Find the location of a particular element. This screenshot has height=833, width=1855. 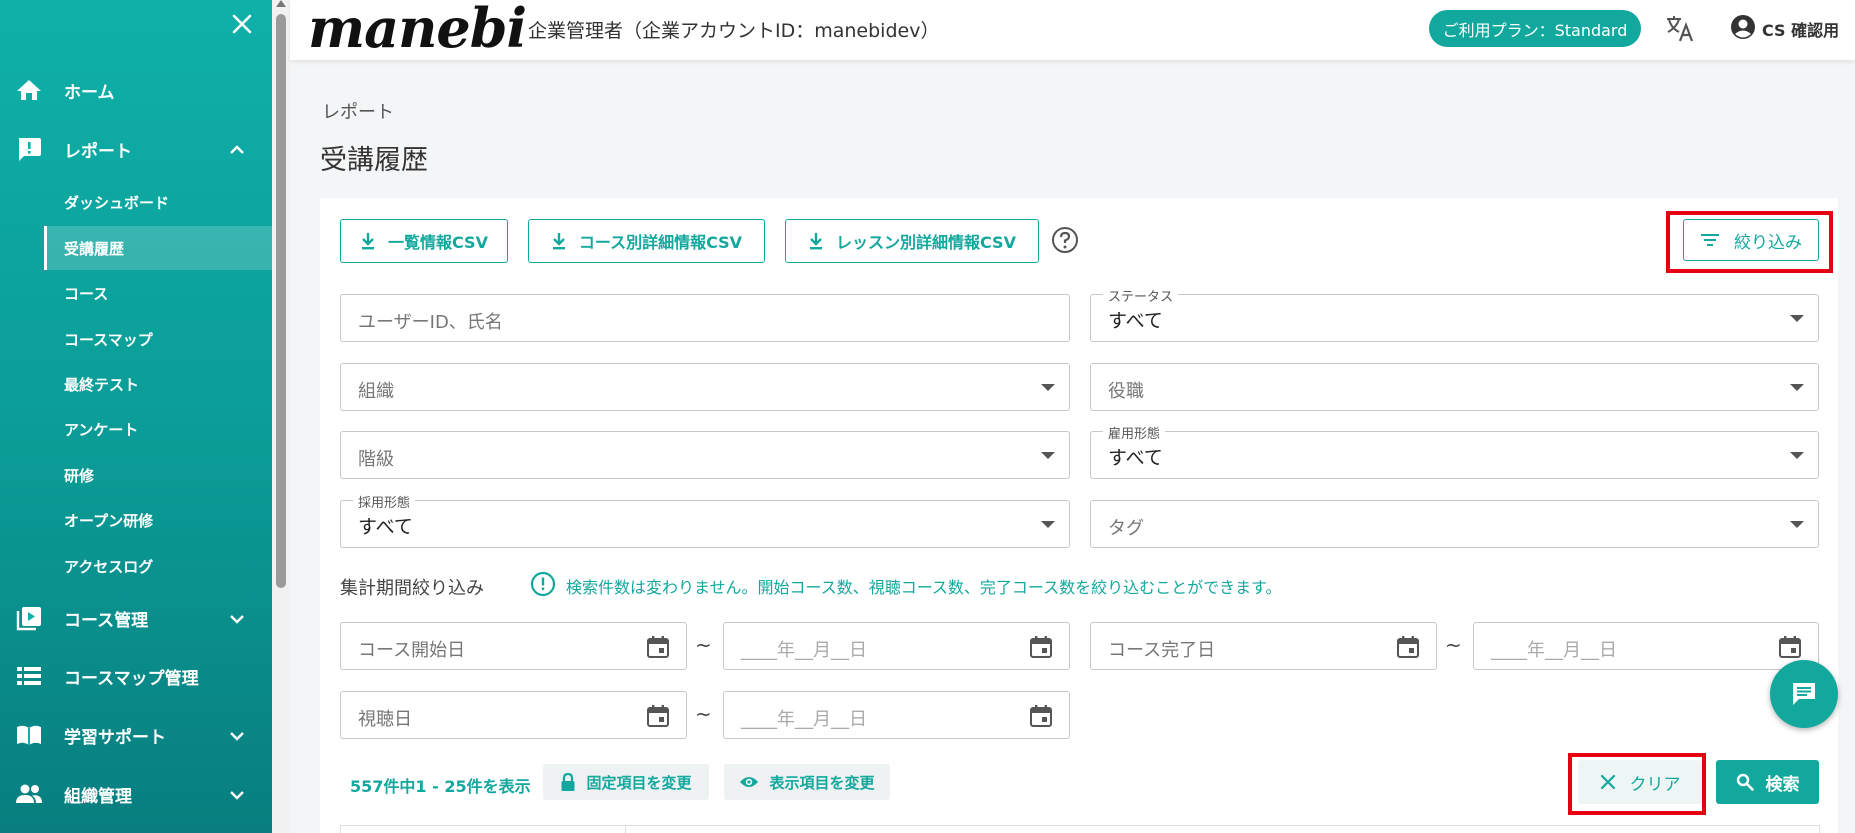

sidebar-subitem-course: コース is located at coordinates (158, 293).